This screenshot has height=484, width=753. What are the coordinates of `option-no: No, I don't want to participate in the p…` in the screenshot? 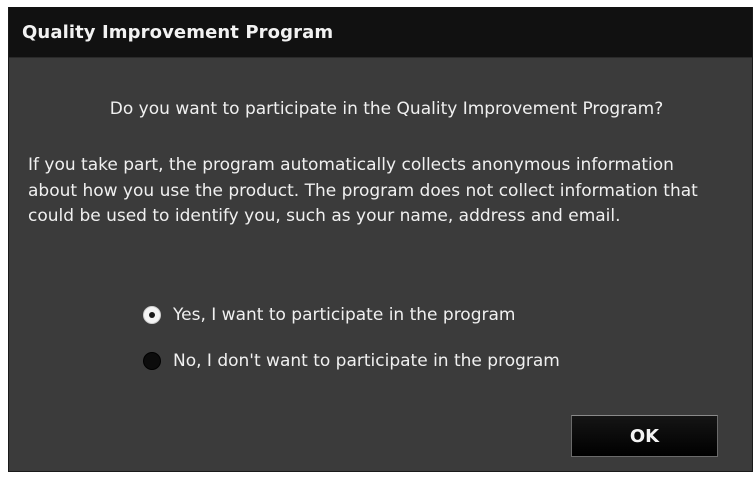 It's located at (351, 361).